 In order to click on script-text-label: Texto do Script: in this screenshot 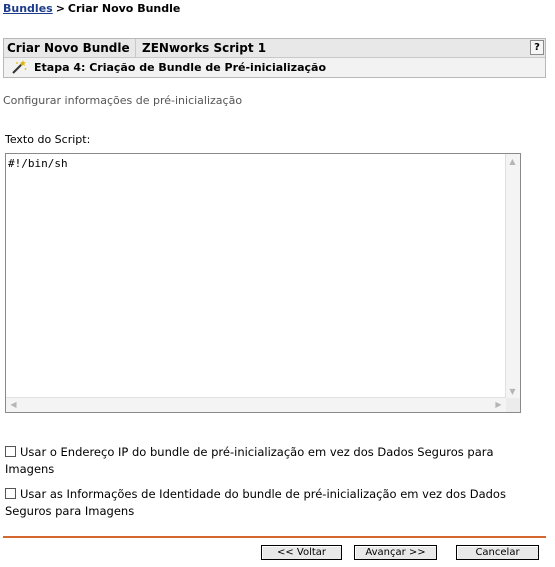, I will do `click(48, 139)`.